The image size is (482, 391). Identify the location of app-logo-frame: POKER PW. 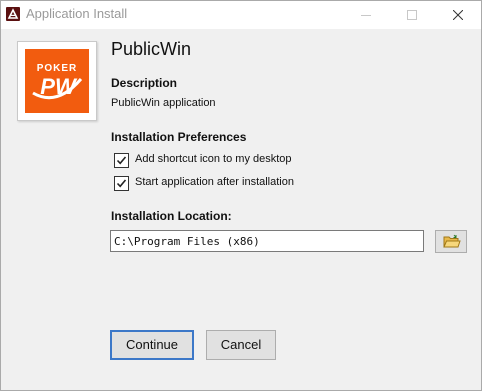
(57, 81).